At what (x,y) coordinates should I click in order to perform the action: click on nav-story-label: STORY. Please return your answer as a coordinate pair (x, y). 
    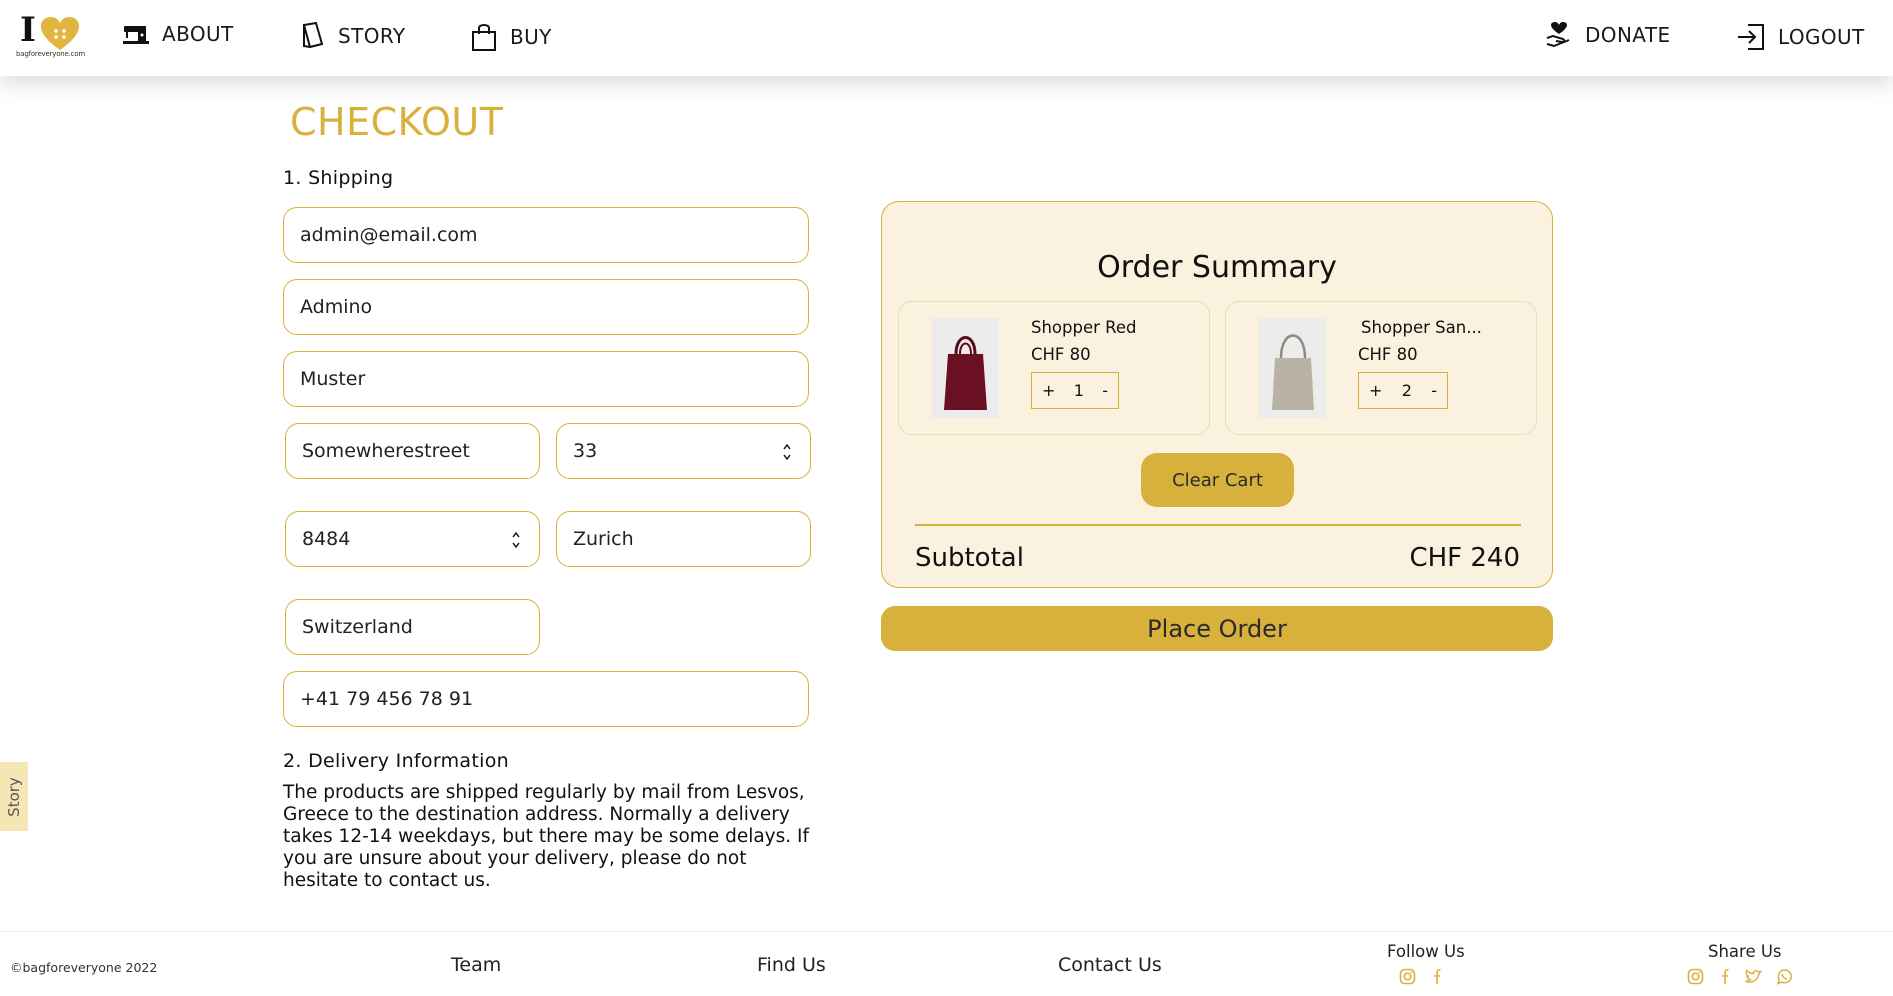
    Looking at the image, I should click on (372, 36).